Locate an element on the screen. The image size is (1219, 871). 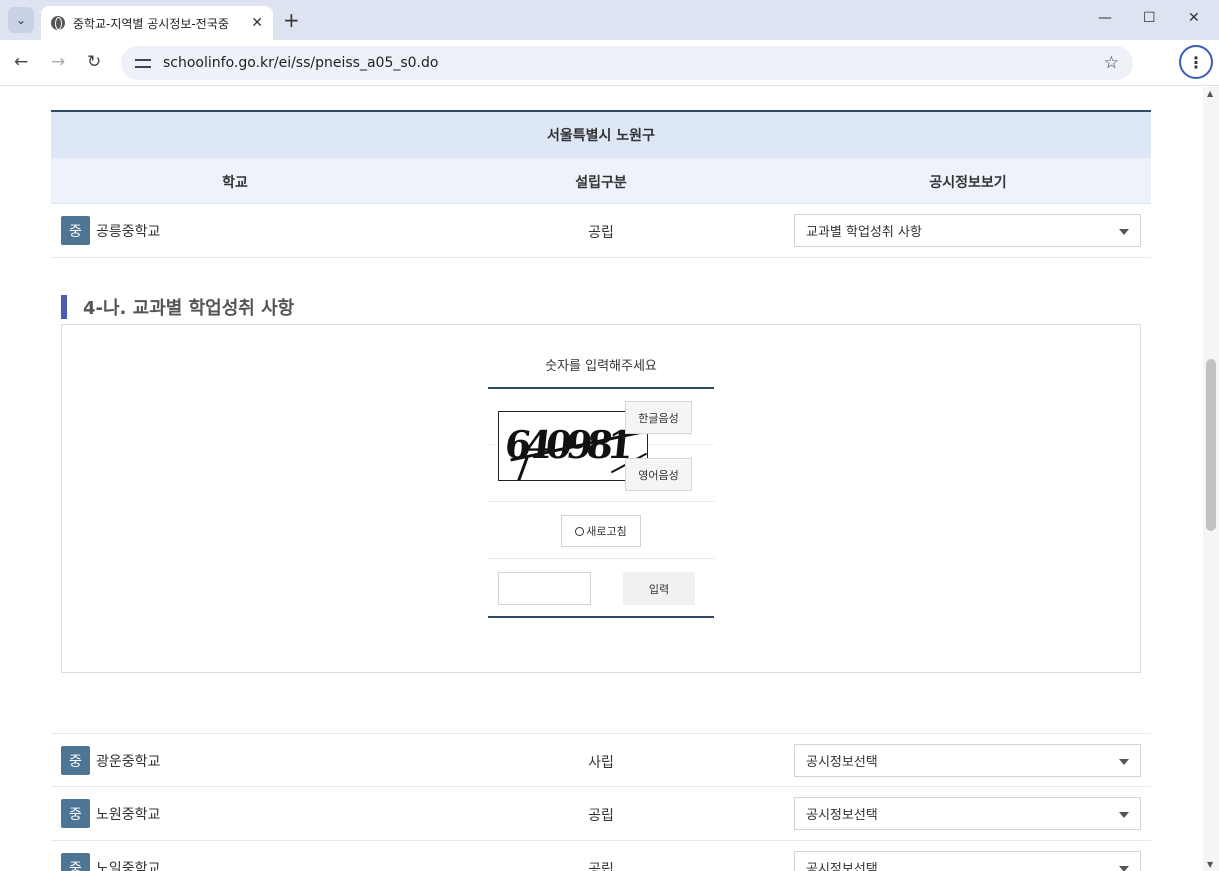
page-scrollbar: ▲ ▼ is located at coordinates (1211, 479).